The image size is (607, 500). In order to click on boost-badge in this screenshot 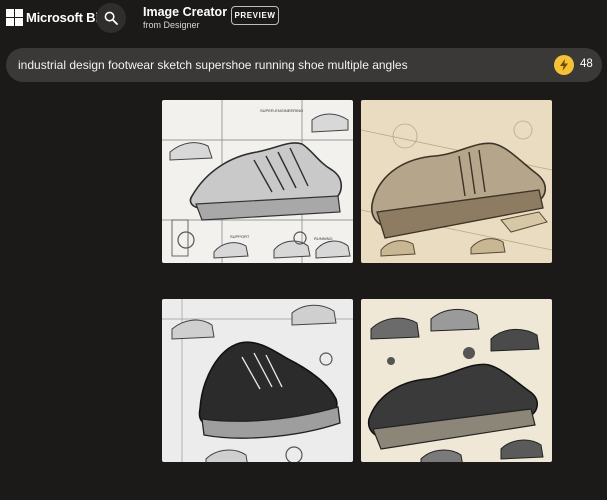, I will do `click(564, 65)`.